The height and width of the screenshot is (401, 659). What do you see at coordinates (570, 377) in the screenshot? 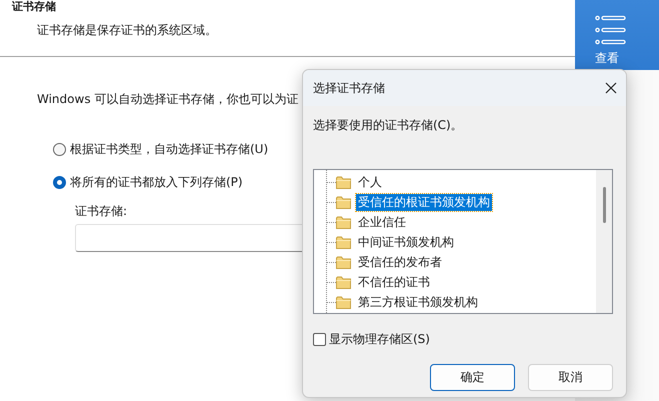
I see `cancel-button: 取消` at bounding box center [570, 377].